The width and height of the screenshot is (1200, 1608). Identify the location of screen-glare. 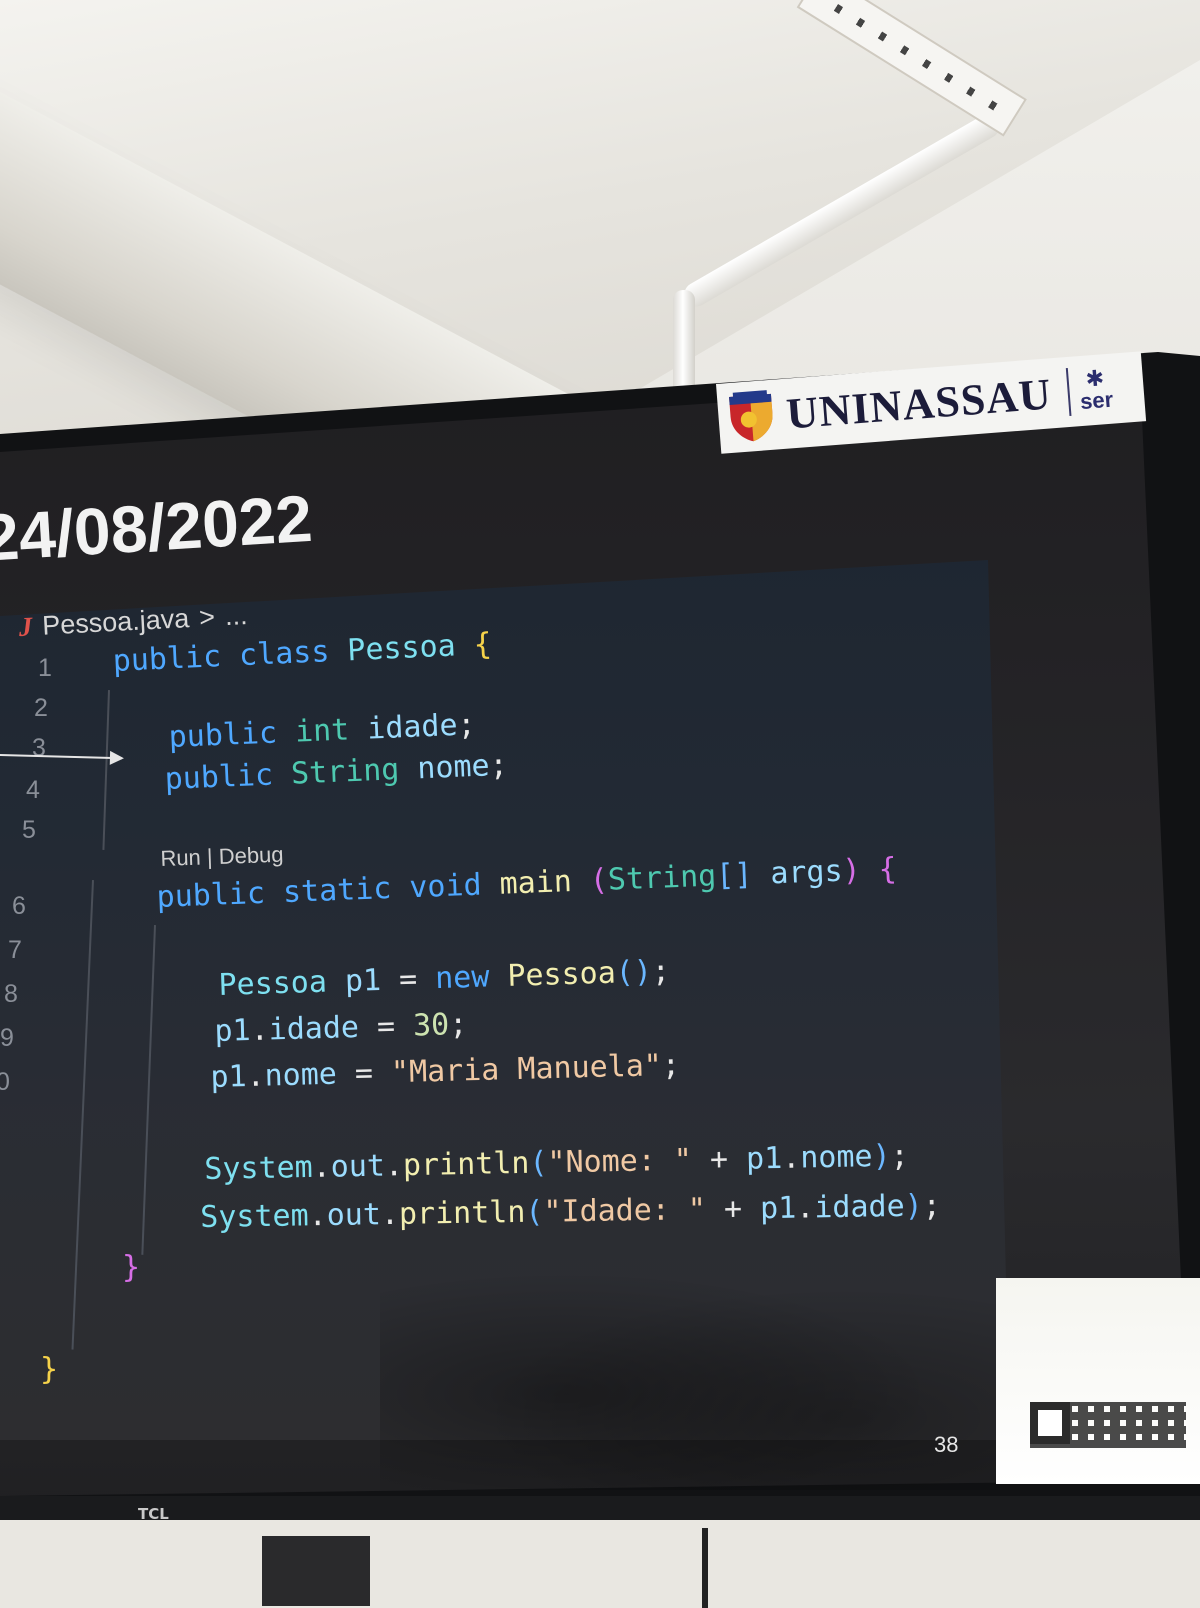
(1098, 1381).